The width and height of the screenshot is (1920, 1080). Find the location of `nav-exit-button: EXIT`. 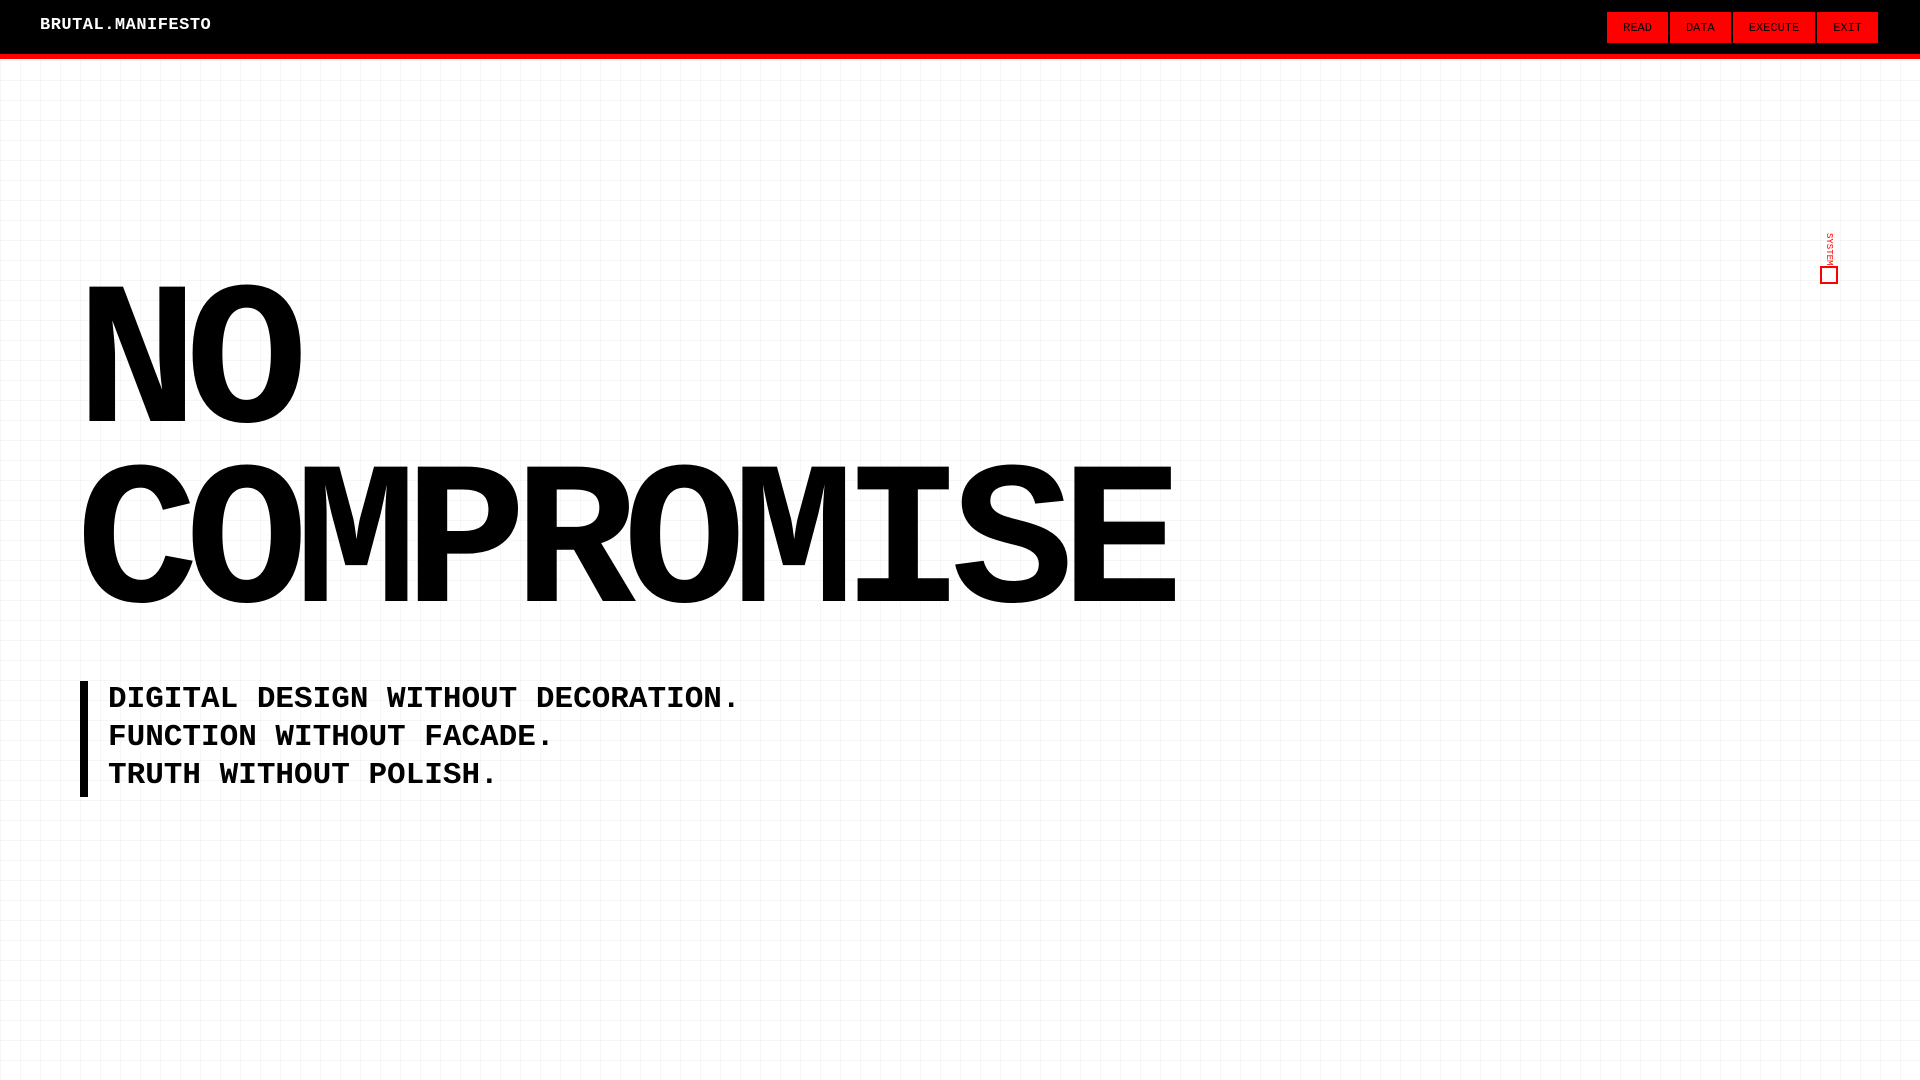

nav-exit-button: EXIT is located at coordinates (1847, 27).